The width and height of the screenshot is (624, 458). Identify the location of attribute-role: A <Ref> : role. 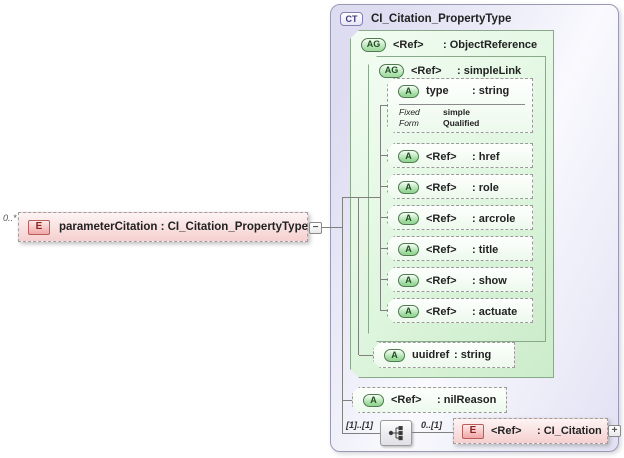
(460, 186).